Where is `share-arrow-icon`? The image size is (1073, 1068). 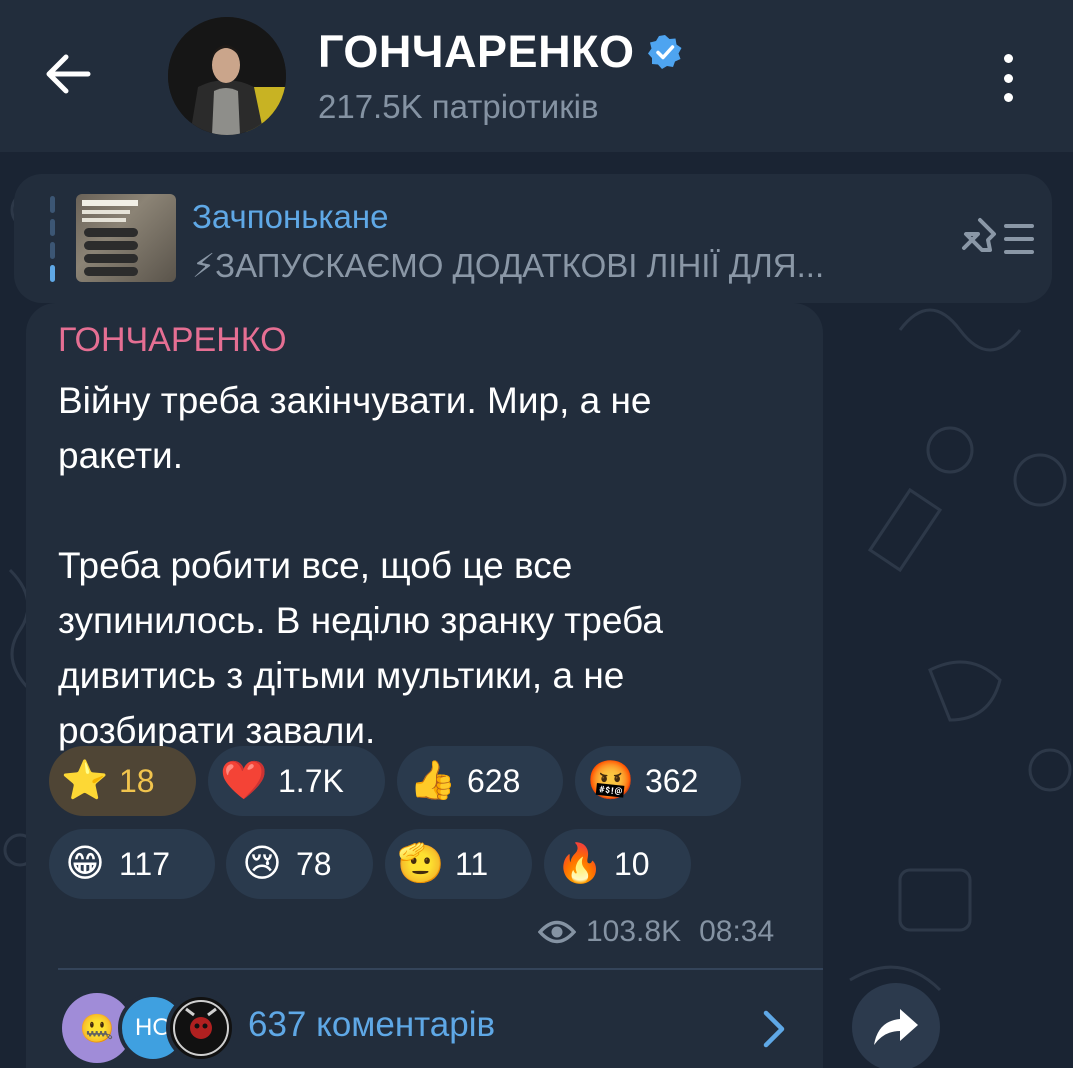
share-arrow-icon is located at coordinates (896, 1027).